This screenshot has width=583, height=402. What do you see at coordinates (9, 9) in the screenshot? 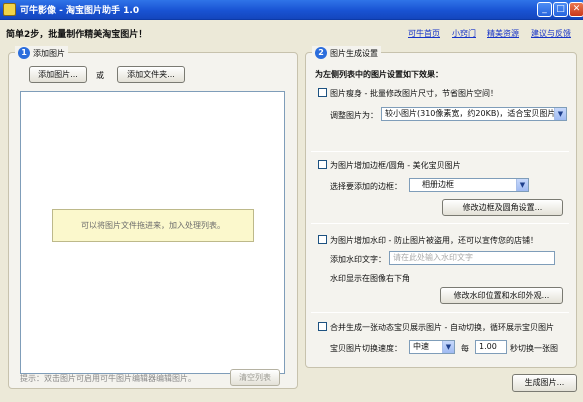
I see `app-icon` at bounding box center [9, 9].